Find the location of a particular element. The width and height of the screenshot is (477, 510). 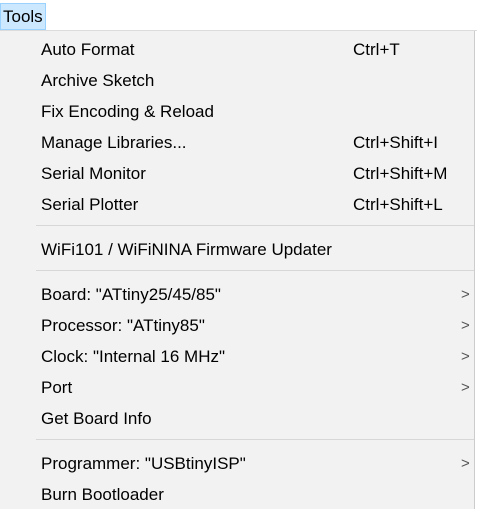

menu-item-label: Archive Sketch is located at coordinates (98, 80).